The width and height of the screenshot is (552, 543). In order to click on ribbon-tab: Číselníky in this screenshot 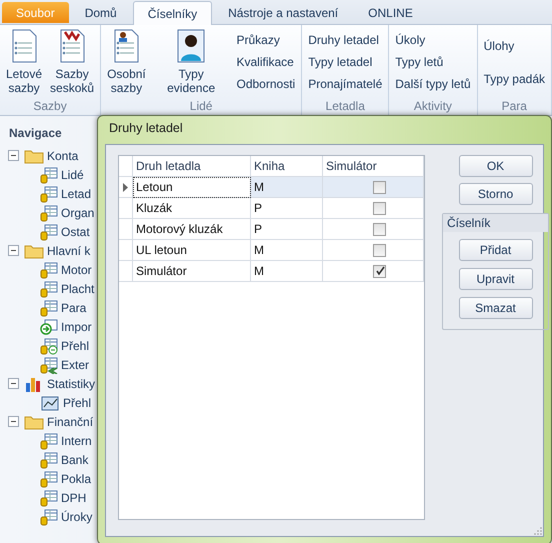, I will do `click(172, 13)`.